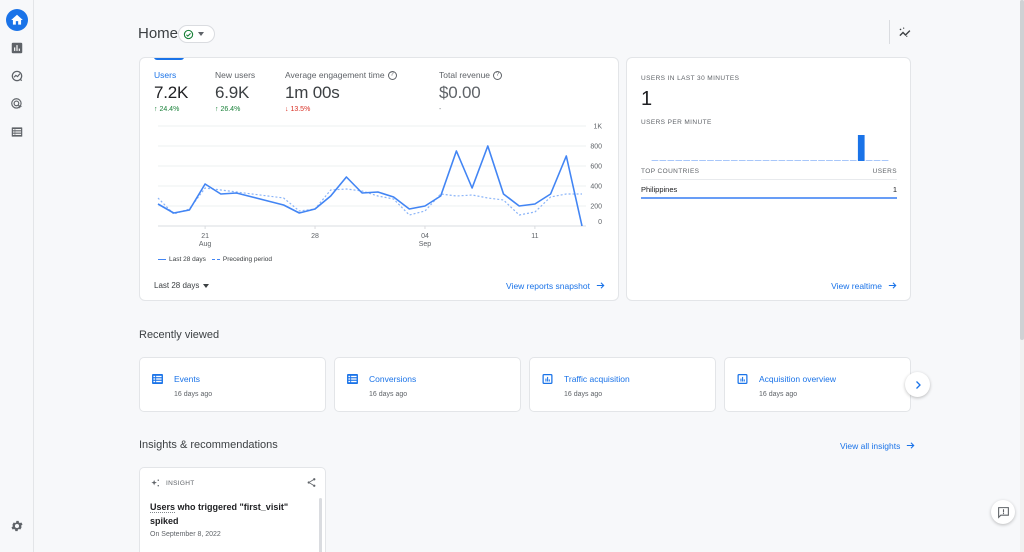 The height and width of the screenshot is (552, 1024). Describe the element at coordinates (647, 99) in the screenshot. I see `realtime-users-value: 1` at that location.